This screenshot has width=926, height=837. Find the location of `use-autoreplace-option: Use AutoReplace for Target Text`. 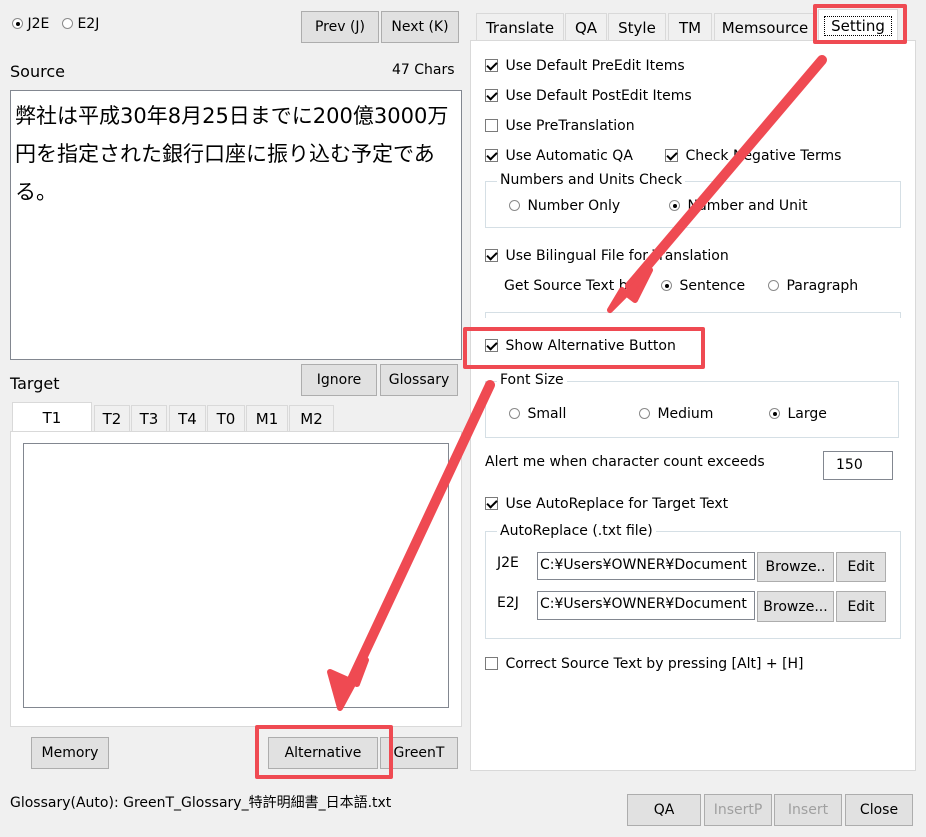

use-autoreplace-option: Use AutoReplace for Target Text is located at coordinates (606, 504).